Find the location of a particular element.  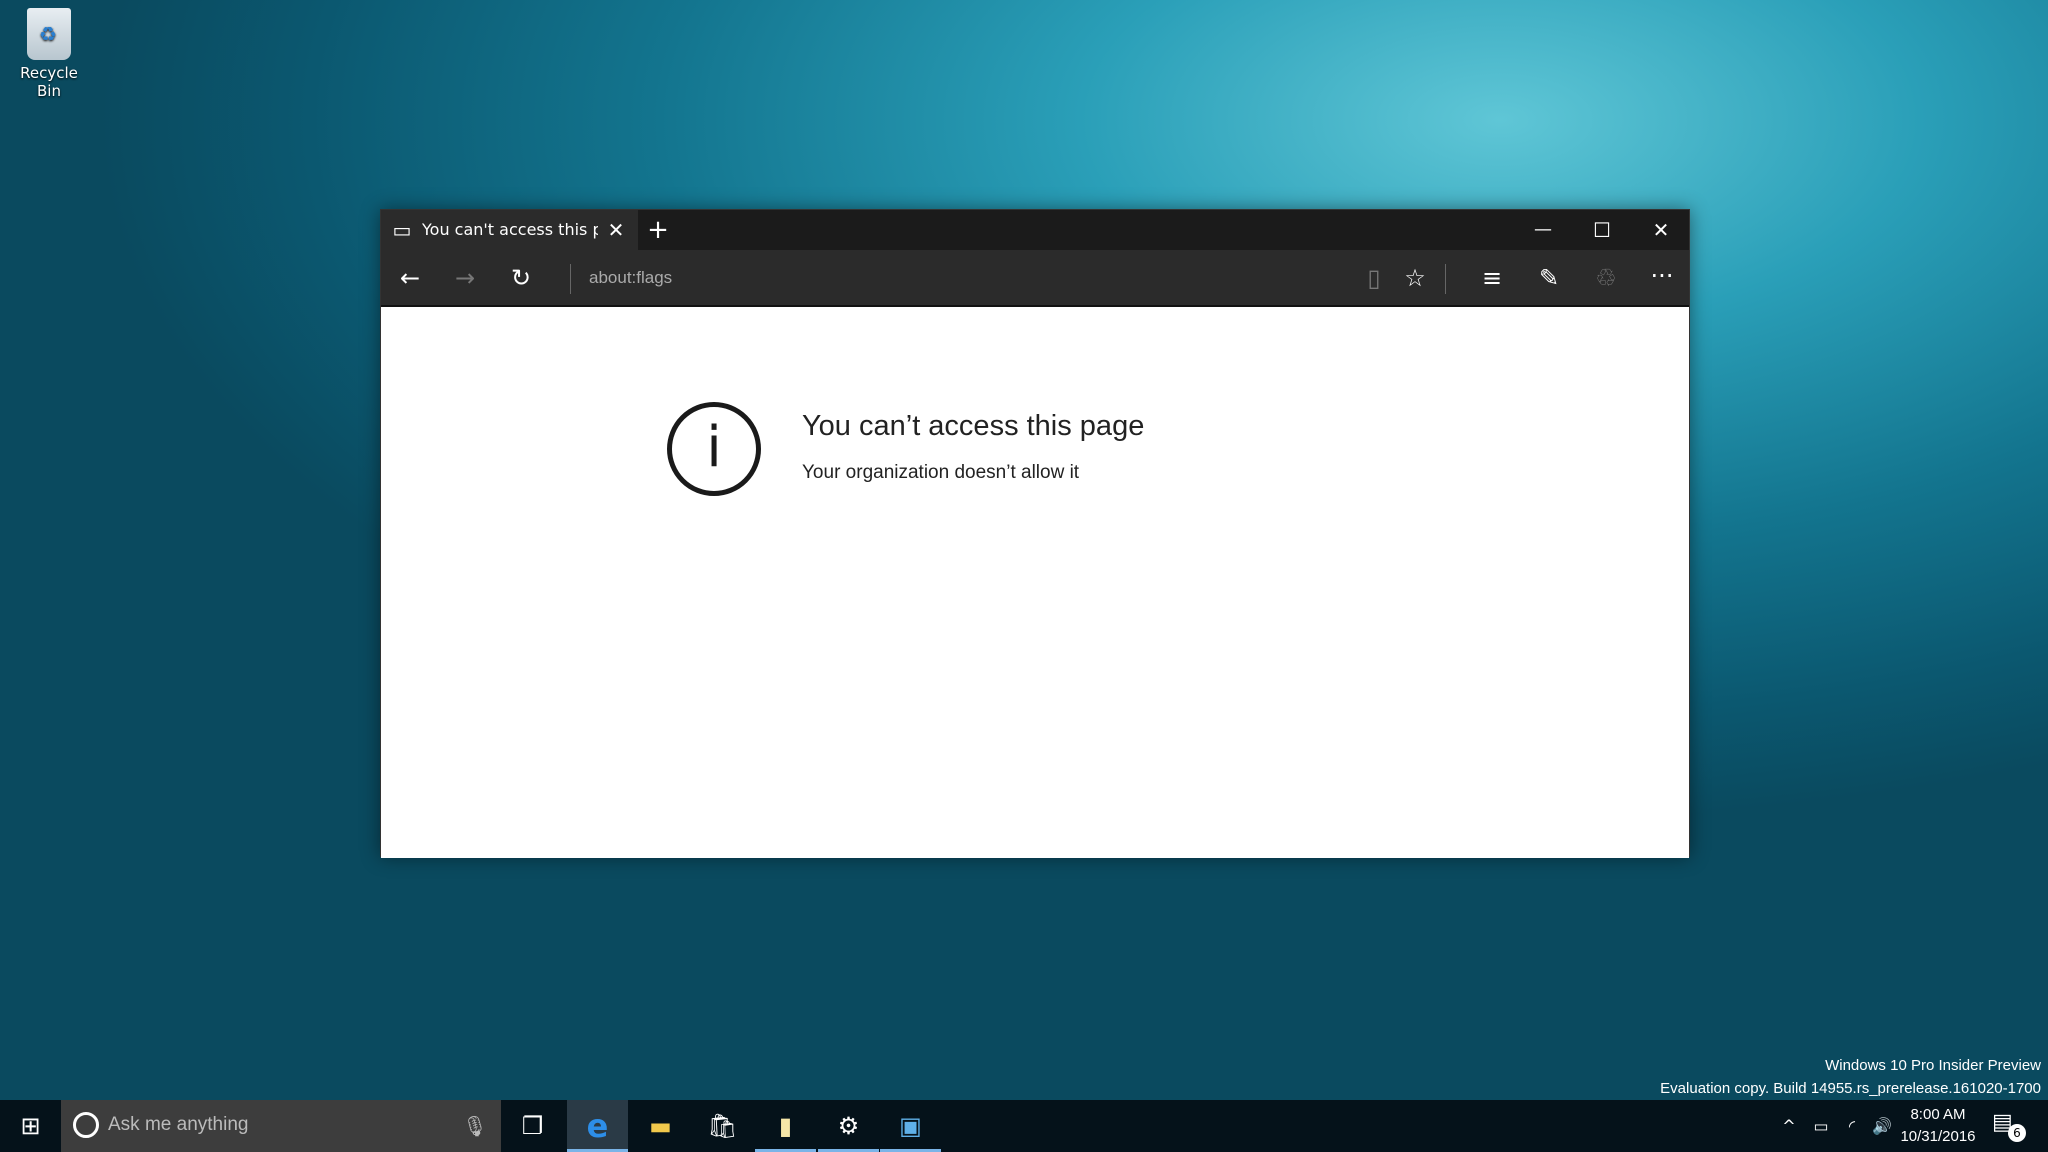

page-subtitle: Your organization doesn’t allow it is located at coordinates (941, 472).